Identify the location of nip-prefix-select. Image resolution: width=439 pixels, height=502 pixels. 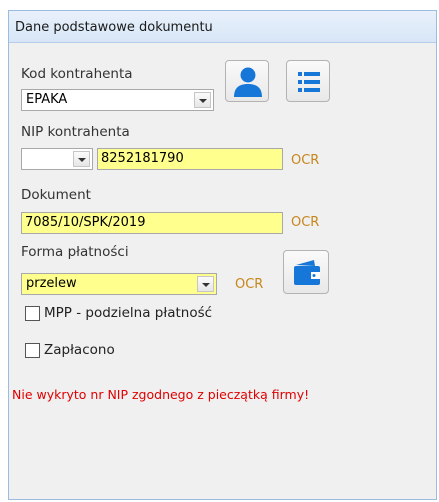
(57, 159).